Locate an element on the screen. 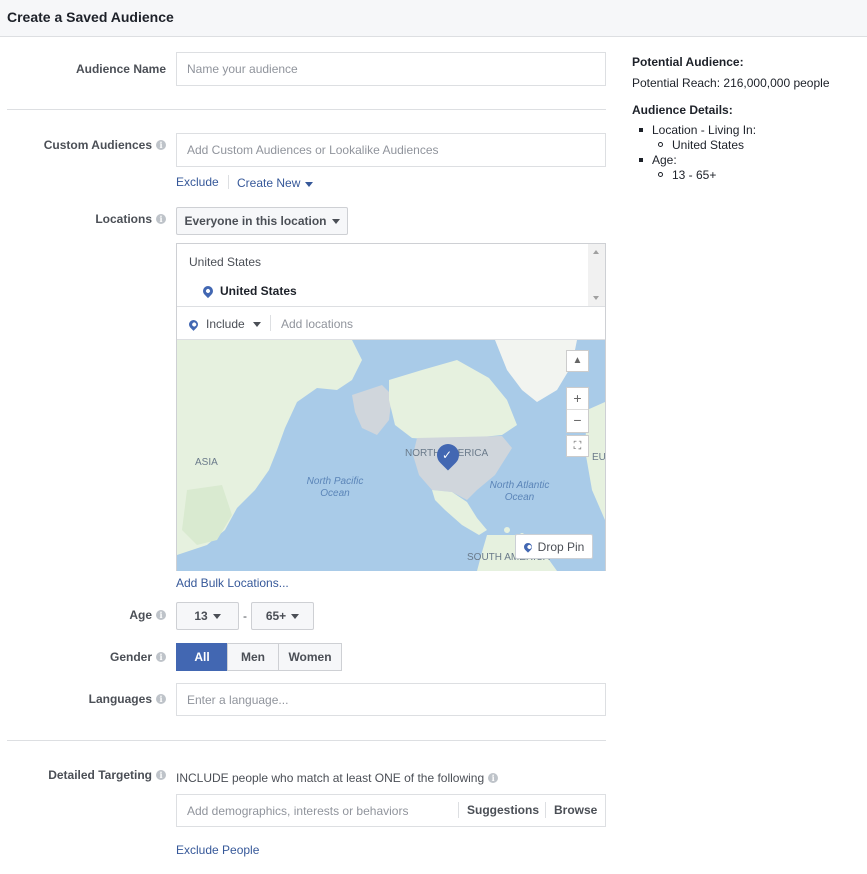  detailed-targeting-label: Detailed Targeting i is located at coordinates (107, 775).